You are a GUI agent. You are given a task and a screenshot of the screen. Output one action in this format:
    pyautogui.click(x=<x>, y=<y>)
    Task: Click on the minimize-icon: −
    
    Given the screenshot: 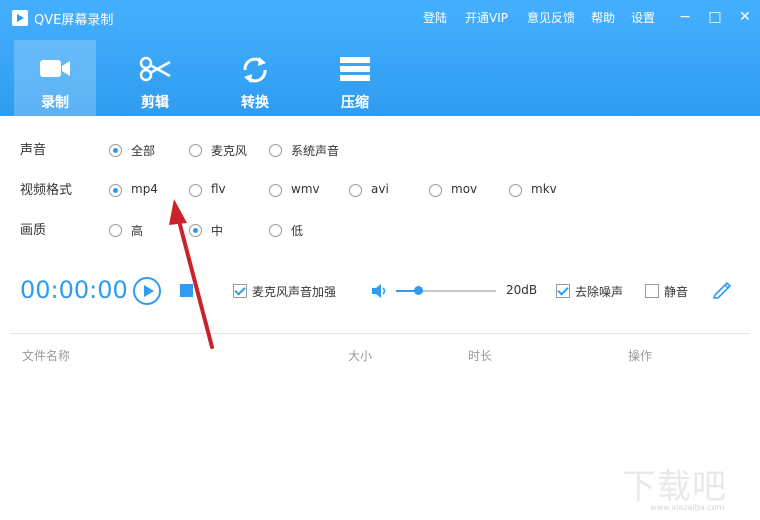 What is the action you would take?
    pyautogui.click(x=685, y=17)
    